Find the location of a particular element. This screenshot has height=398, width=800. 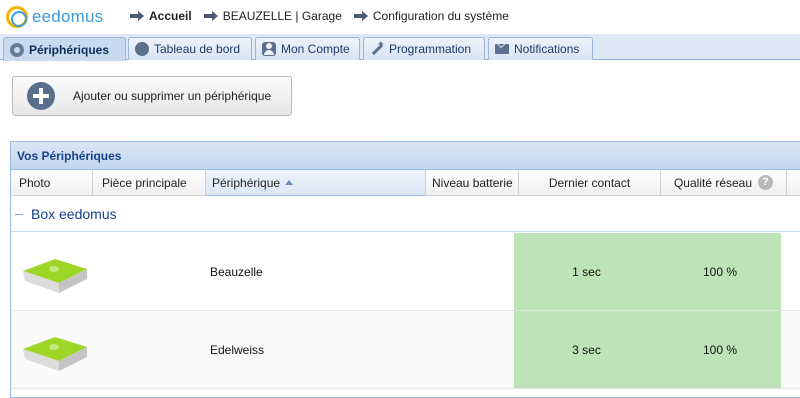

breadcrumb-system-config: Configuration du système is located at coordinates (431, 16).